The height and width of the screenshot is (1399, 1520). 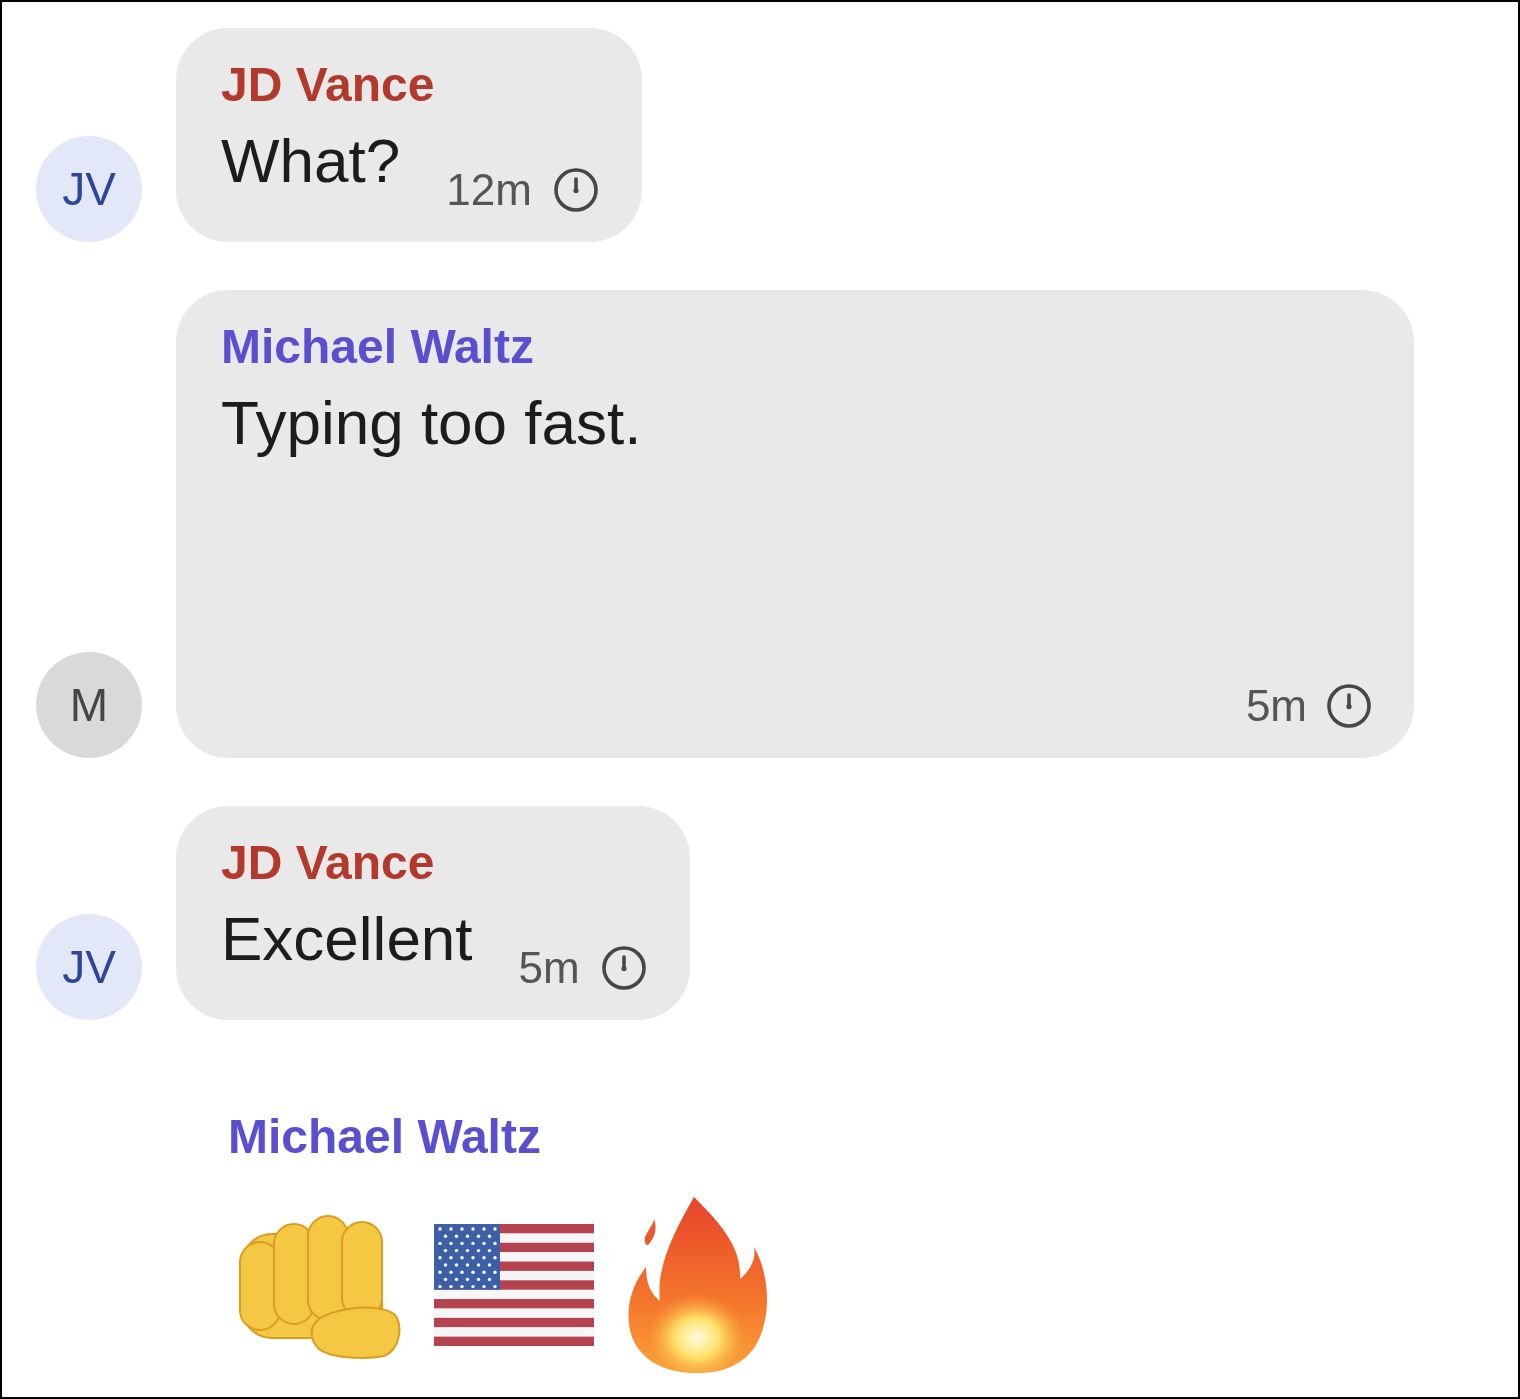 What do you see at coordinates (514, 1285) in the screenshot?
I see `flag-icon` at bounding box center [514, 1285].